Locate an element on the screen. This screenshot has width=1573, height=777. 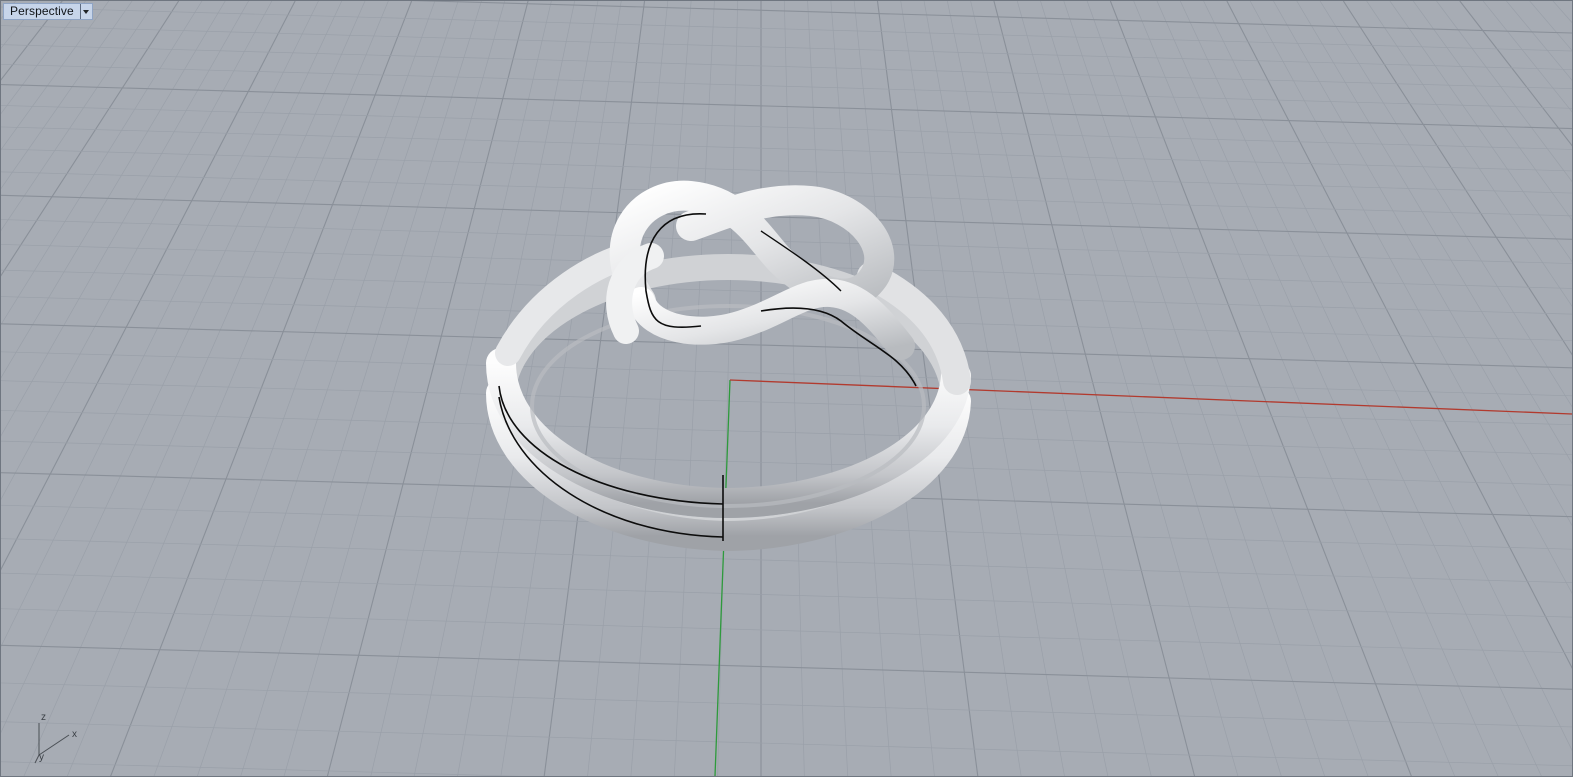
viewport-title-tab: Perspective is located at coordinates (48, 11).